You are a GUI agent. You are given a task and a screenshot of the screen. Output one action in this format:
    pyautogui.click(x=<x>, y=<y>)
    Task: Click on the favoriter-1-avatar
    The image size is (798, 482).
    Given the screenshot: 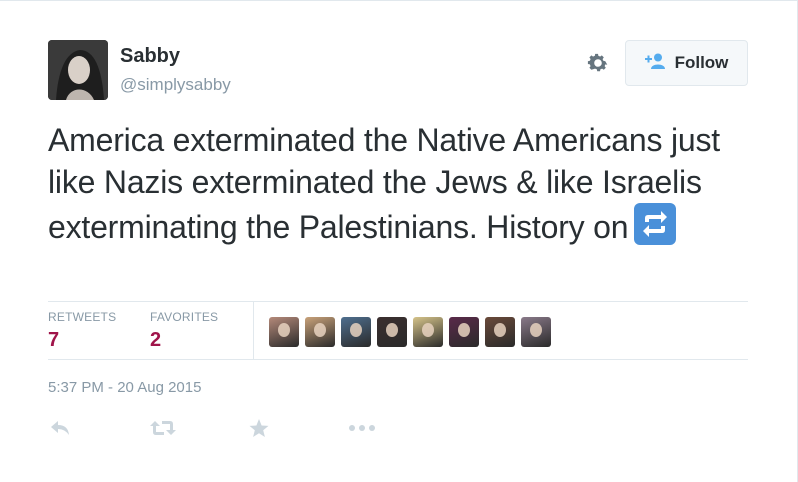 What is the action you would take?
    pyautogui.click(x=284, y=332)
    